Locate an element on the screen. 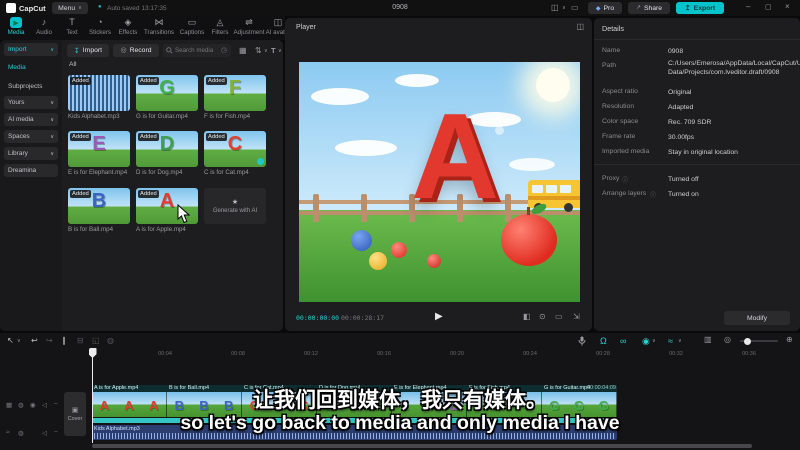 The height and width of the screenshot is (450, 800). search-input is located at coordinates (197, 50).